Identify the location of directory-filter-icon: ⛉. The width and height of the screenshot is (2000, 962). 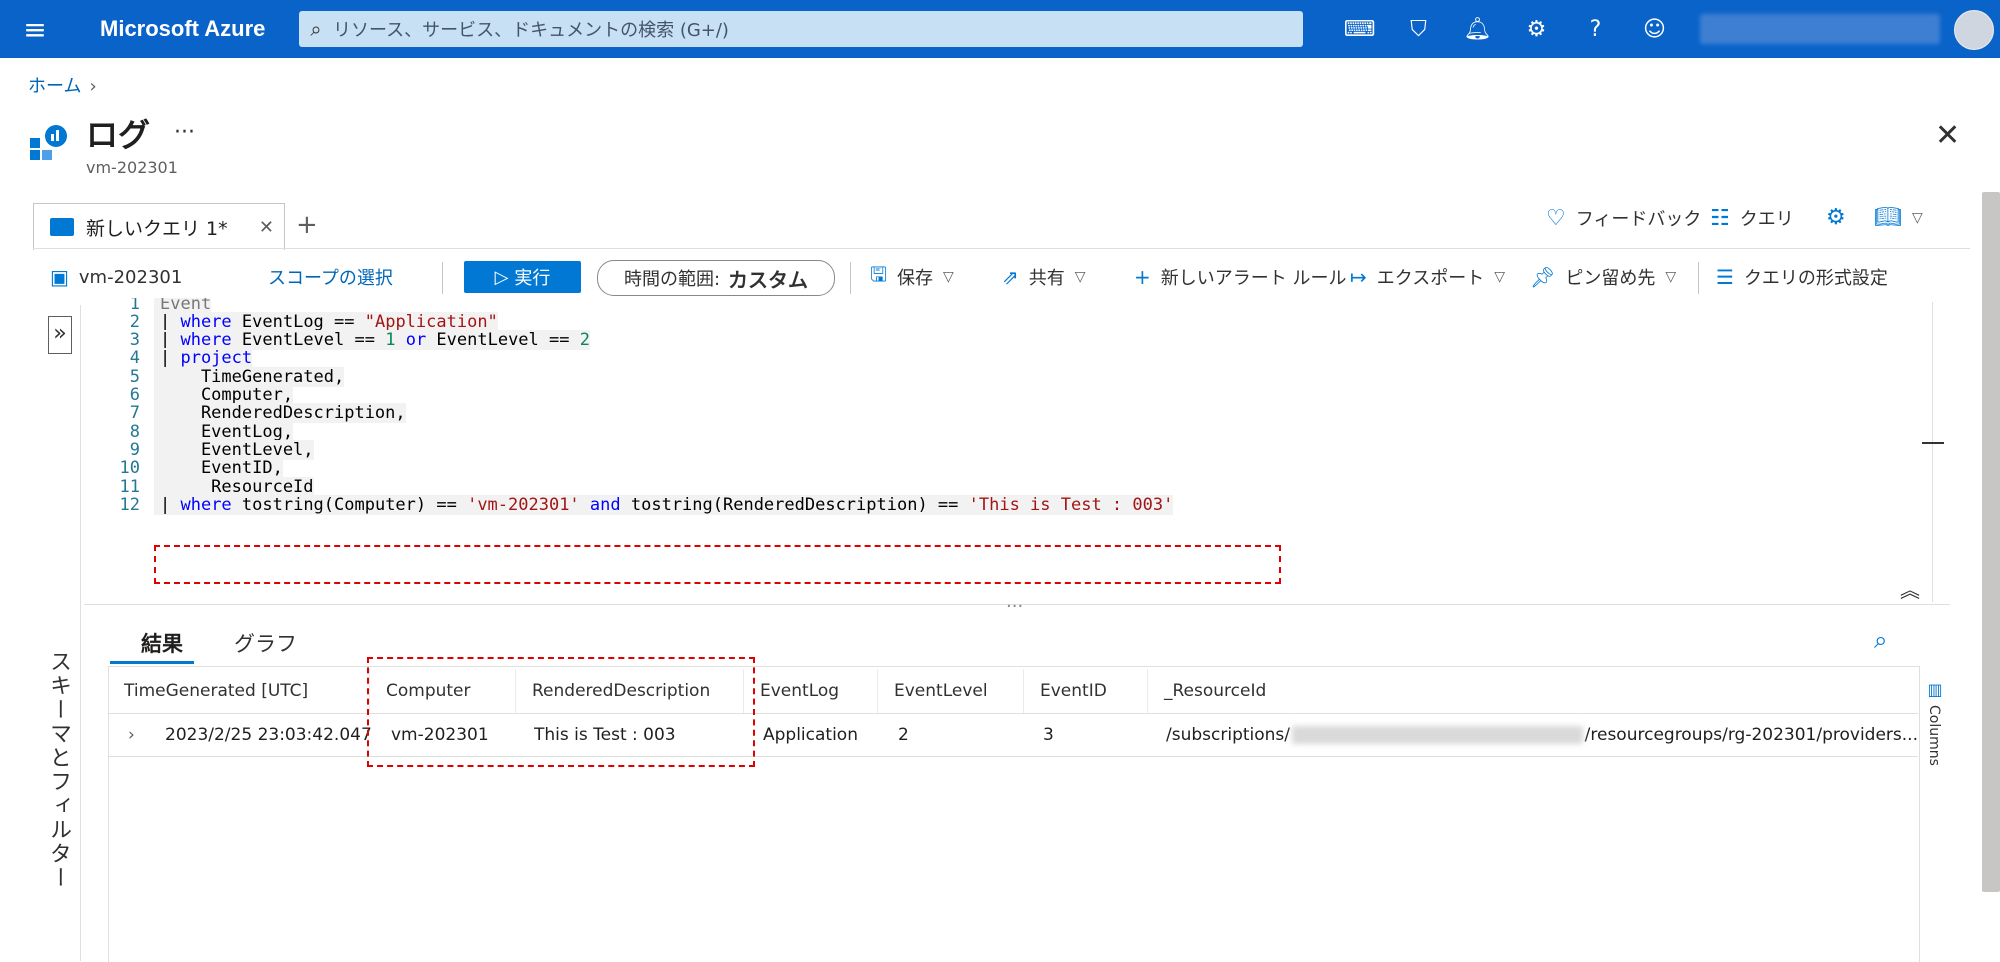
(1418, 29).